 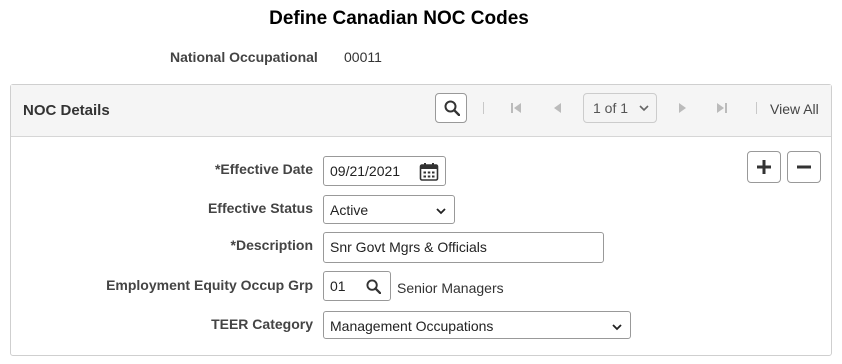 I want to click on teer-category-label: TEER Category, so click(x=262, y=324).